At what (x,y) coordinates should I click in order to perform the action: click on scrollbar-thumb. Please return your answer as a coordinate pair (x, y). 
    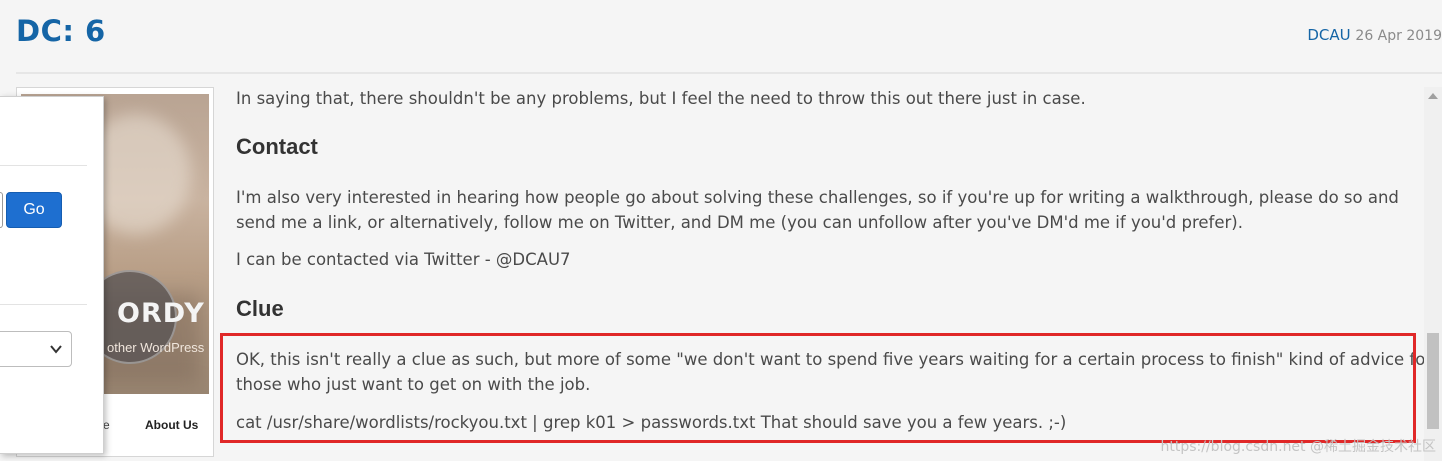
    Looking at the image, I should click on (1433, 381).